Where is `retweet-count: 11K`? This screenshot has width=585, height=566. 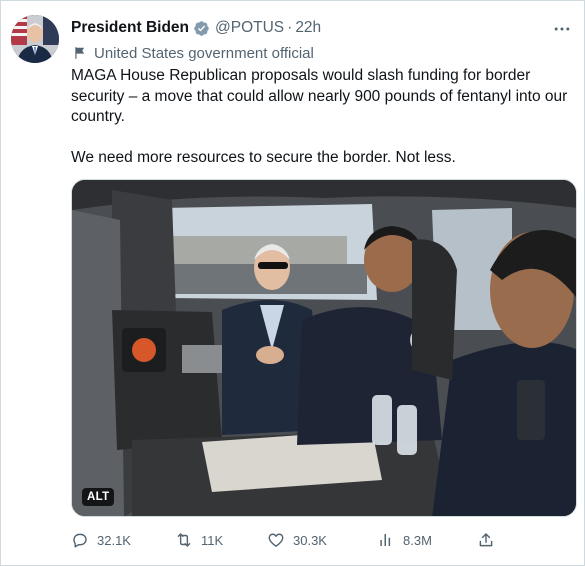
retweet-count: 11K is located at coordinates (212, 540).